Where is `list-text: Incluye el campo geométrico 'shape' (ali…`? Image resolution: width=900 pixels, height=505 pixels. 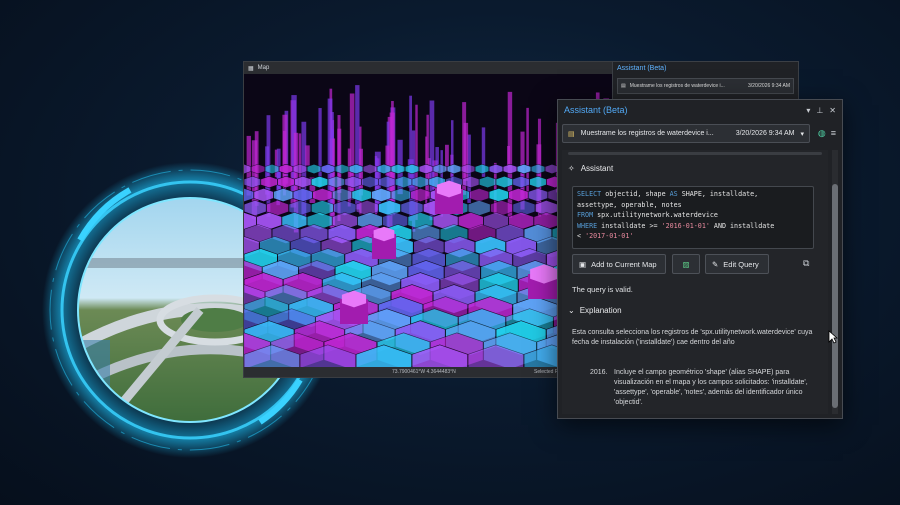
list-text: Incluye el campo geométrico 'shape' (ali… is located at coordinates (711, 387).